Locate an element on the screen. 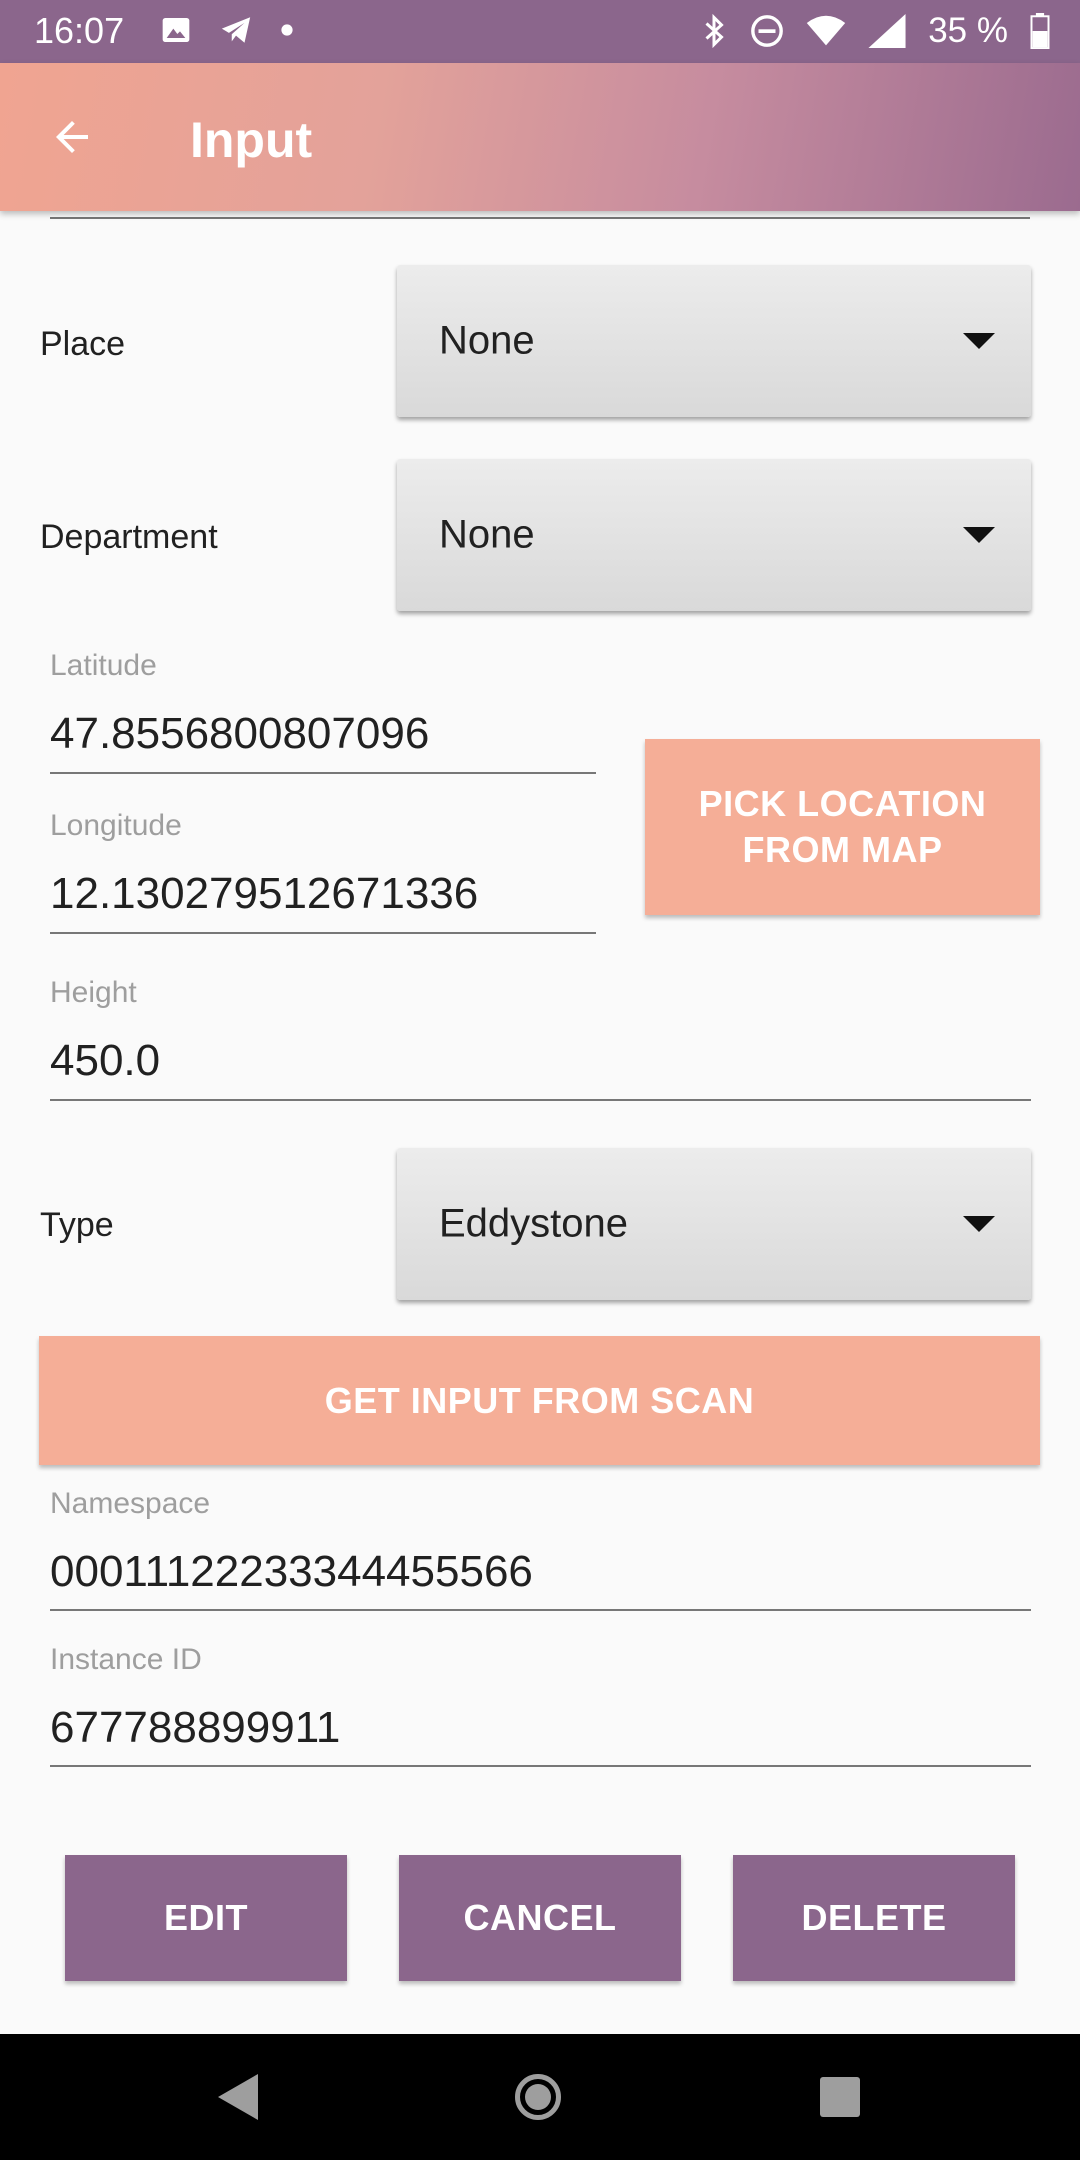 Image resolution: width=1080 pixels, height=2160 pixels. get-input-from-scan-button: GET INPUT FROM SCAN is located at coordinates (539, 1400).